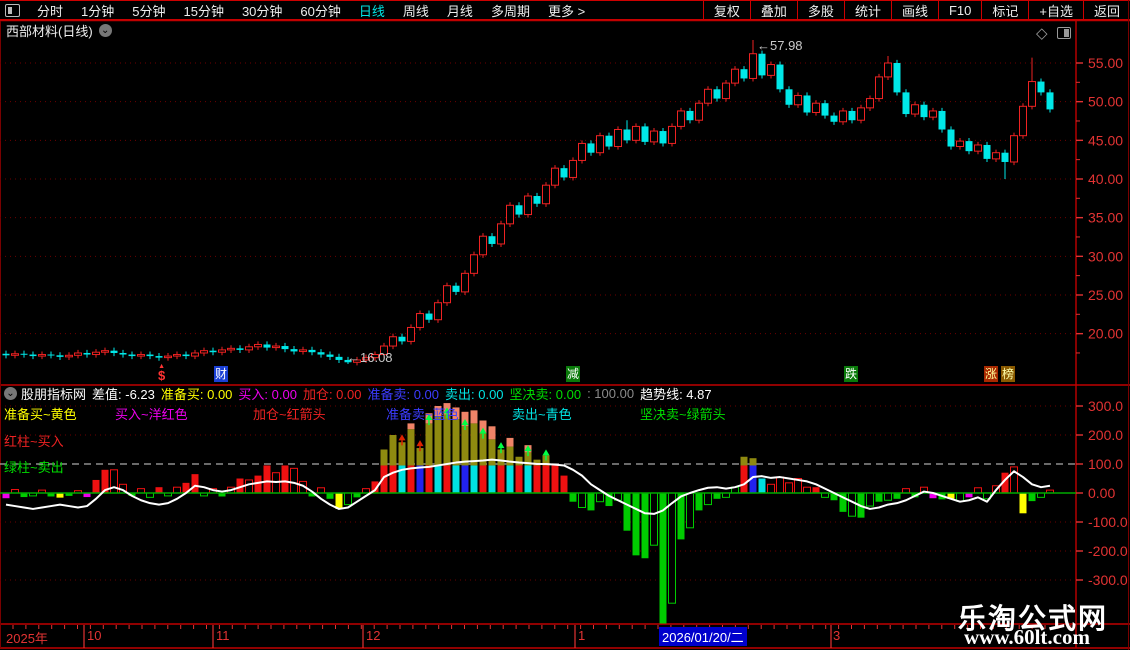  I want to click on indicator-name: 股朋指标网, so click(53, 393).